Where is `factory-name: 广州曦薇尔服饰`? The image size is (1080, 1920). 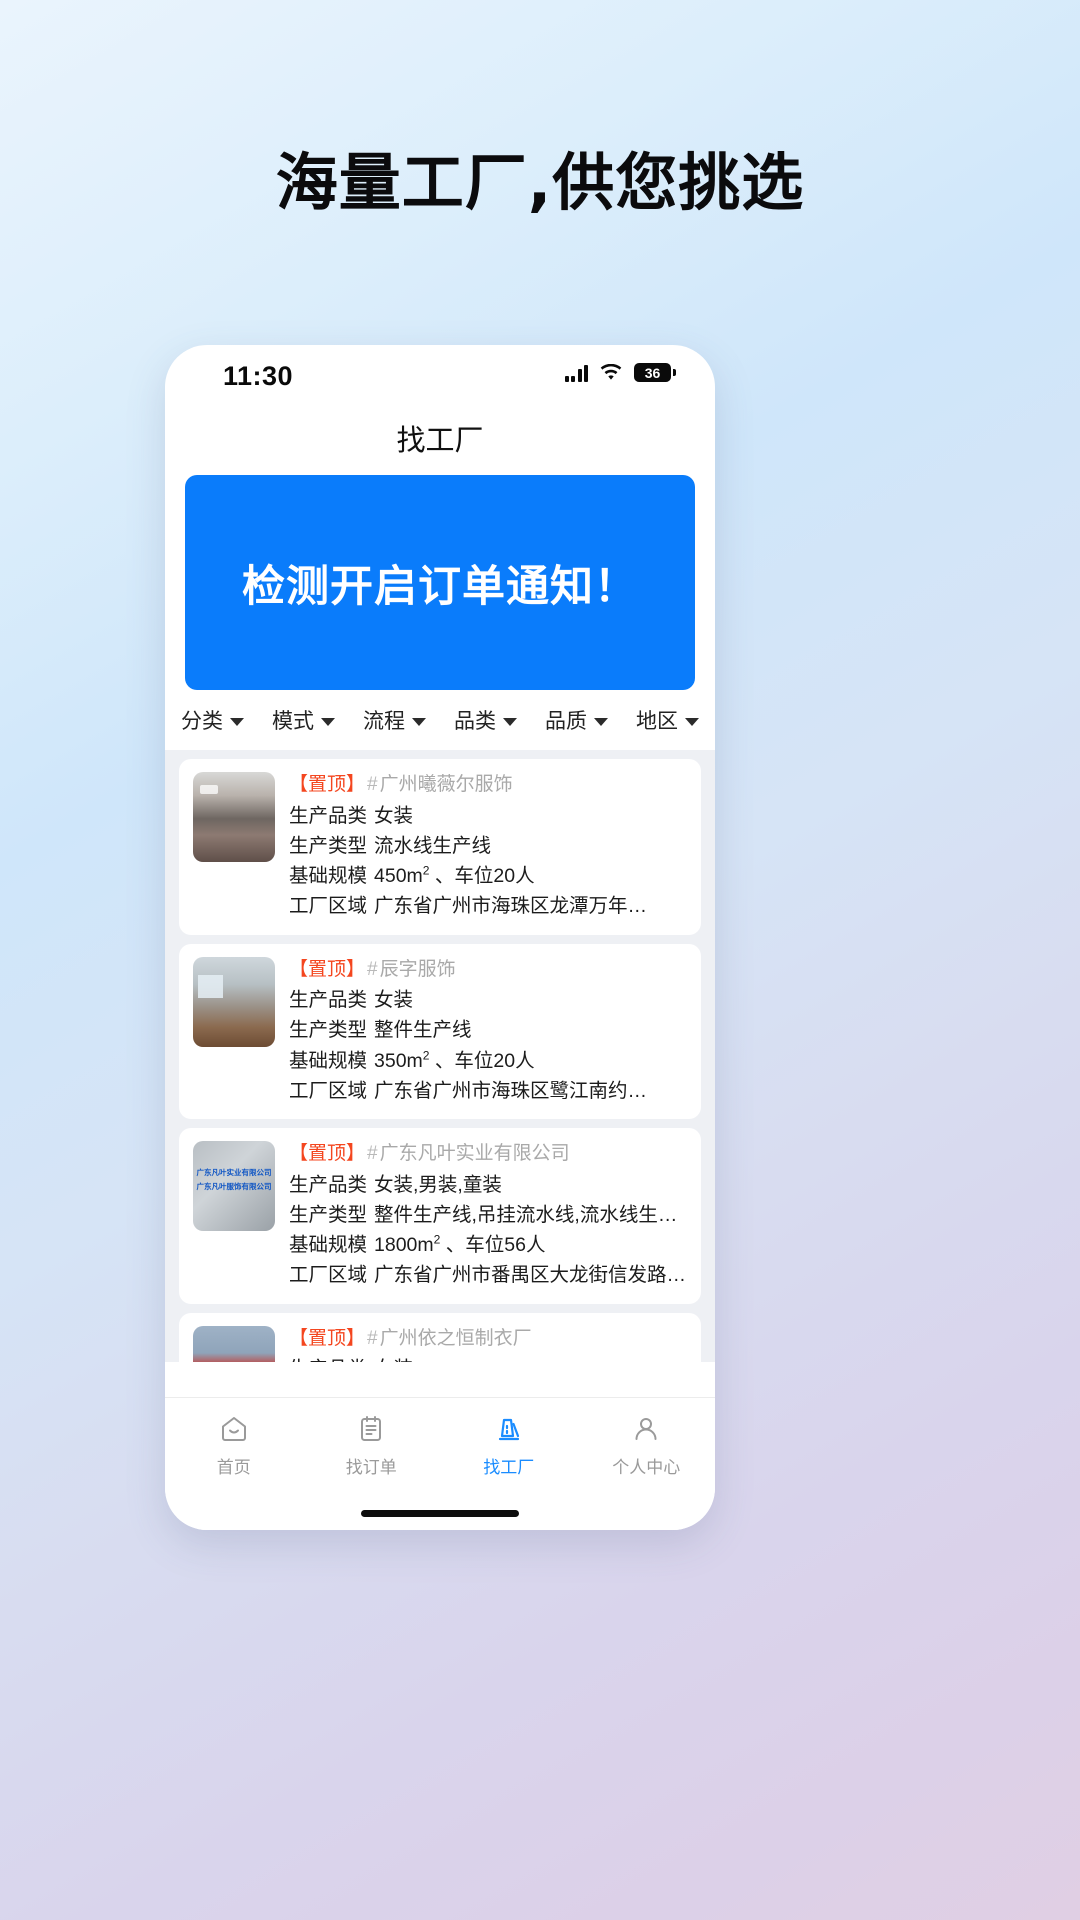 factory-name: 广州曦薇尔服饰 is located at coordinates (446, 784).